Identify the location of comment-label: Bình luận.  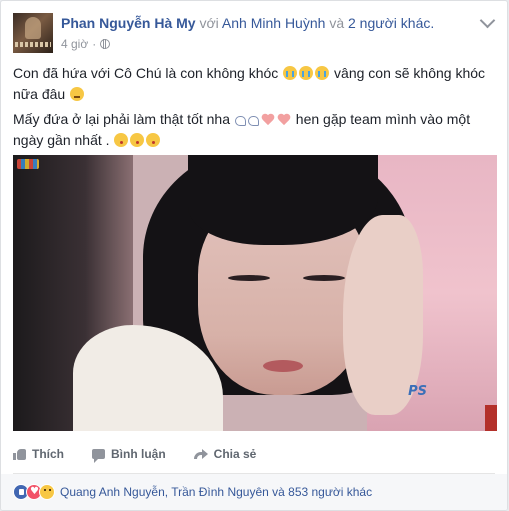
(138, 454).